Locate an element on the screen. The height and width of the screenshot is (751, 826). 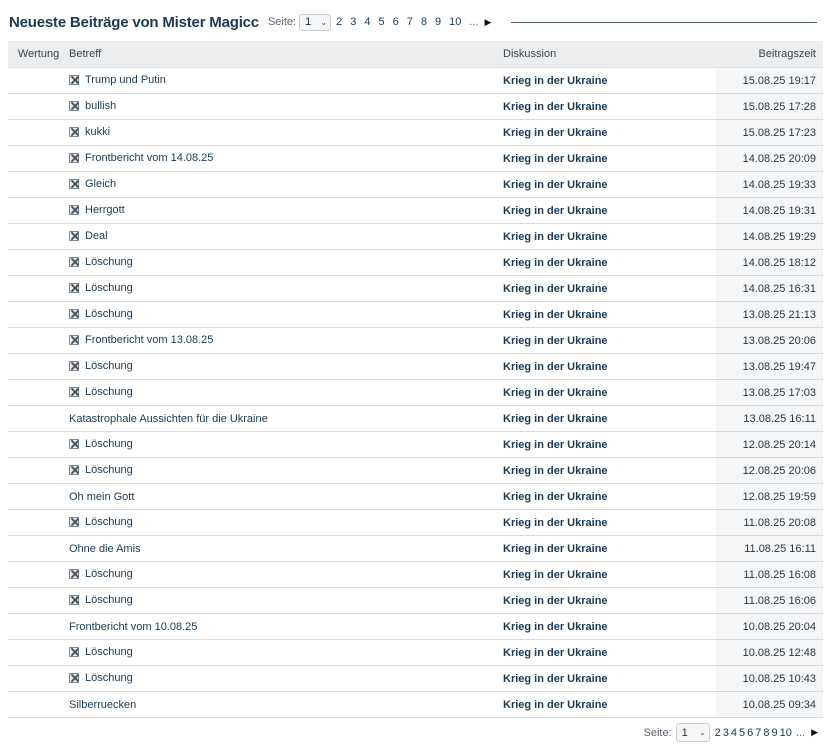
post-subject-link: Ohne die Amis is located at coordinates (105, 549).